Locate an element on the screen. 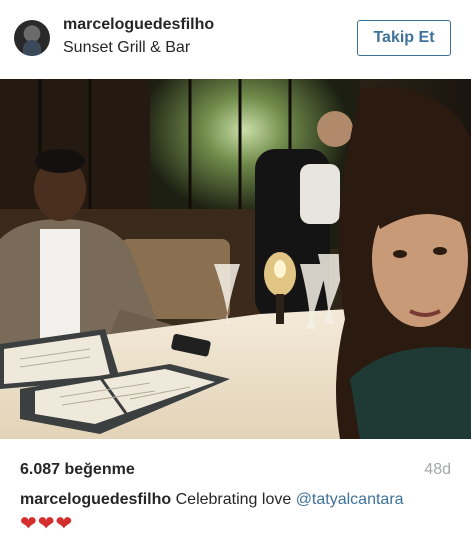 The image size is (471, 541). like-count: 6.087 beğenme is located at coordinates (77, 470).